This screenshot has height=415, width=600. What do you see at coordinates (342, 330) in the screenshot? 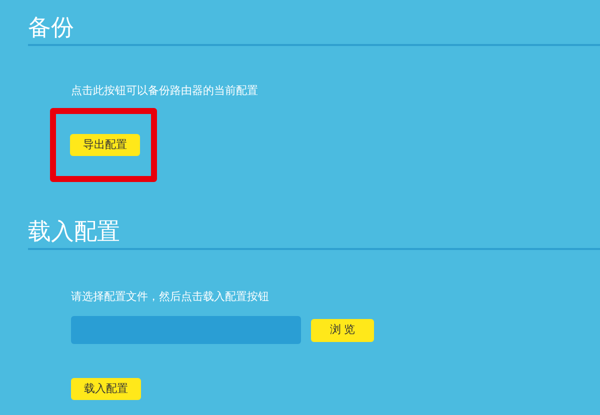
I see `browse-button: 浏 览` at bounding box center [342, 330].